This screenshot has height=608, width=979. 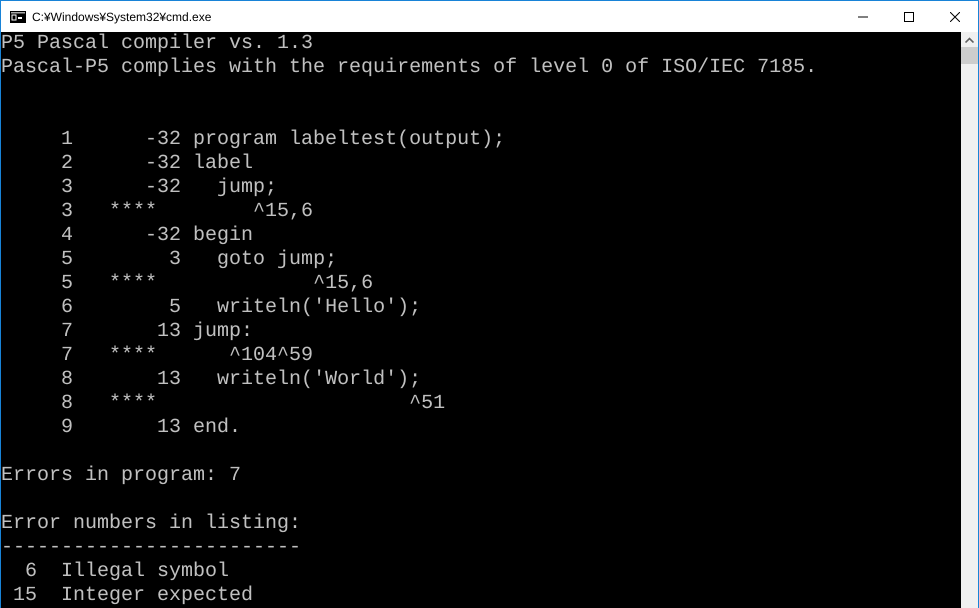 What do you see at coordinates (151, 523) in the screenshot?
I see `legend-title: Error numbers in listing:` at bounding box center [151, 523].